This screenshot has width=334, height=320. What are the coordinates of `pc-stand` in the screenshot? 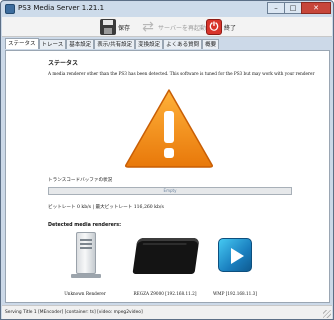 It's located at (86, 276).